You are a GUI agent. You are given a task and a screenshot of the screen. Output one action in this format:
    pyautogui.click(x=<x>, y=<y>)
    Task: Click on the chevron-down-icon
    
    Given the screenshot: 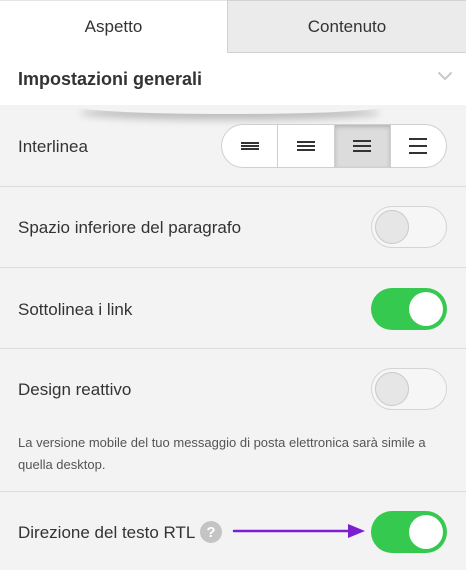 What is the action you would take?
    pyautogui.click(x=445, y=76)
    